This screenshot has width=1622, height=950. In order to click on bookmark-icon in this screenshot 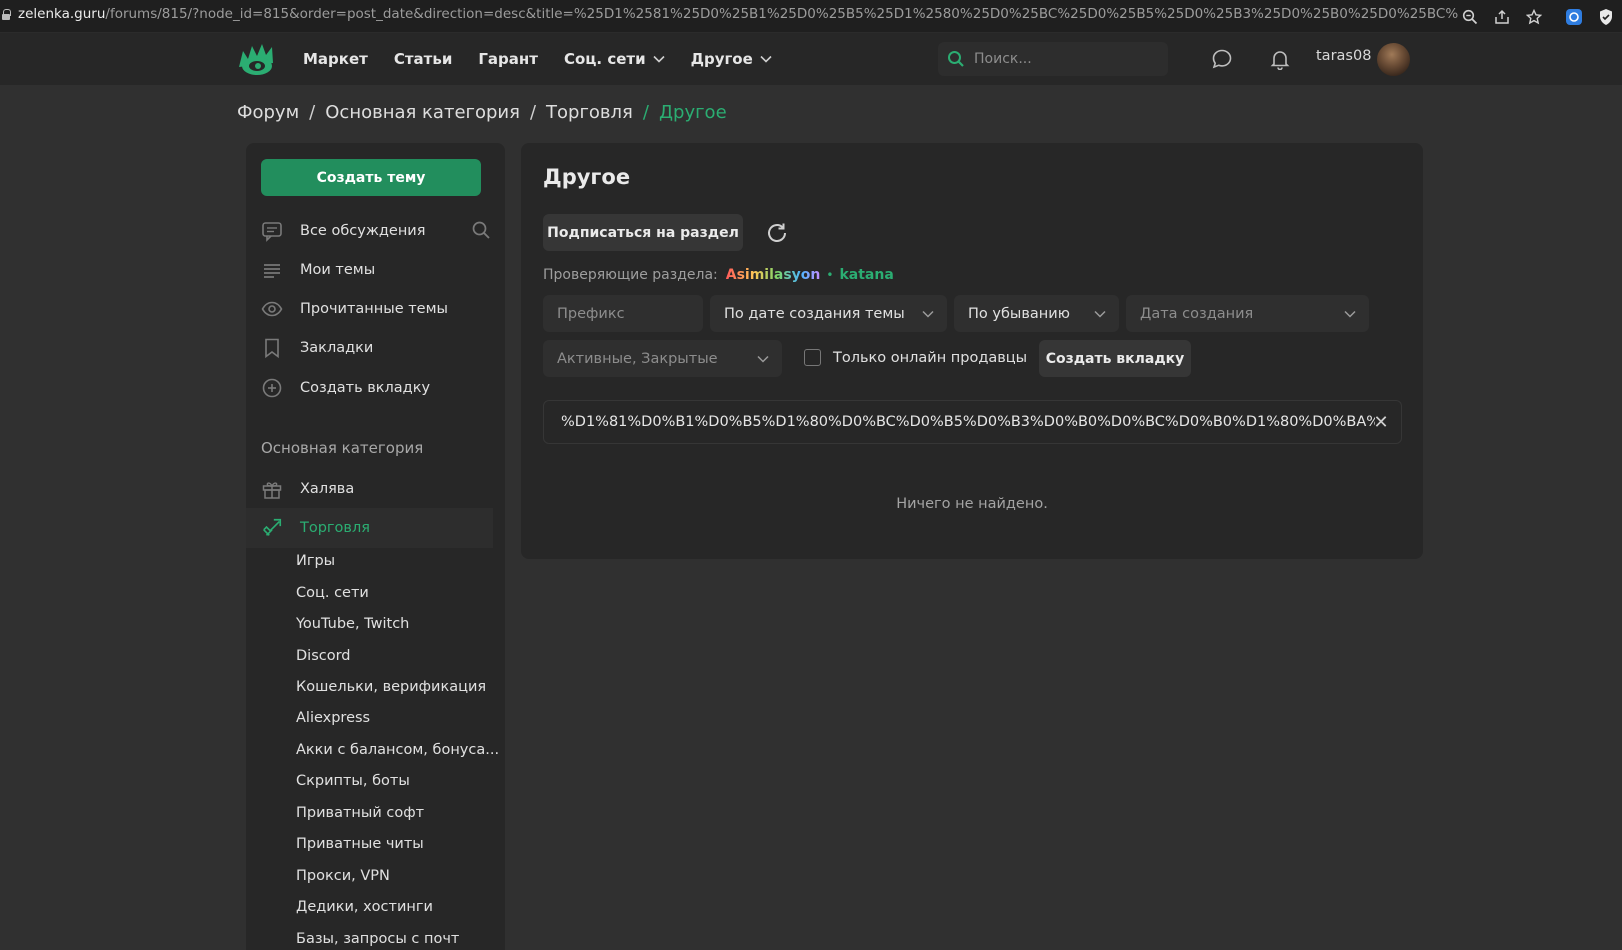, I will do `click(272, 348)`.